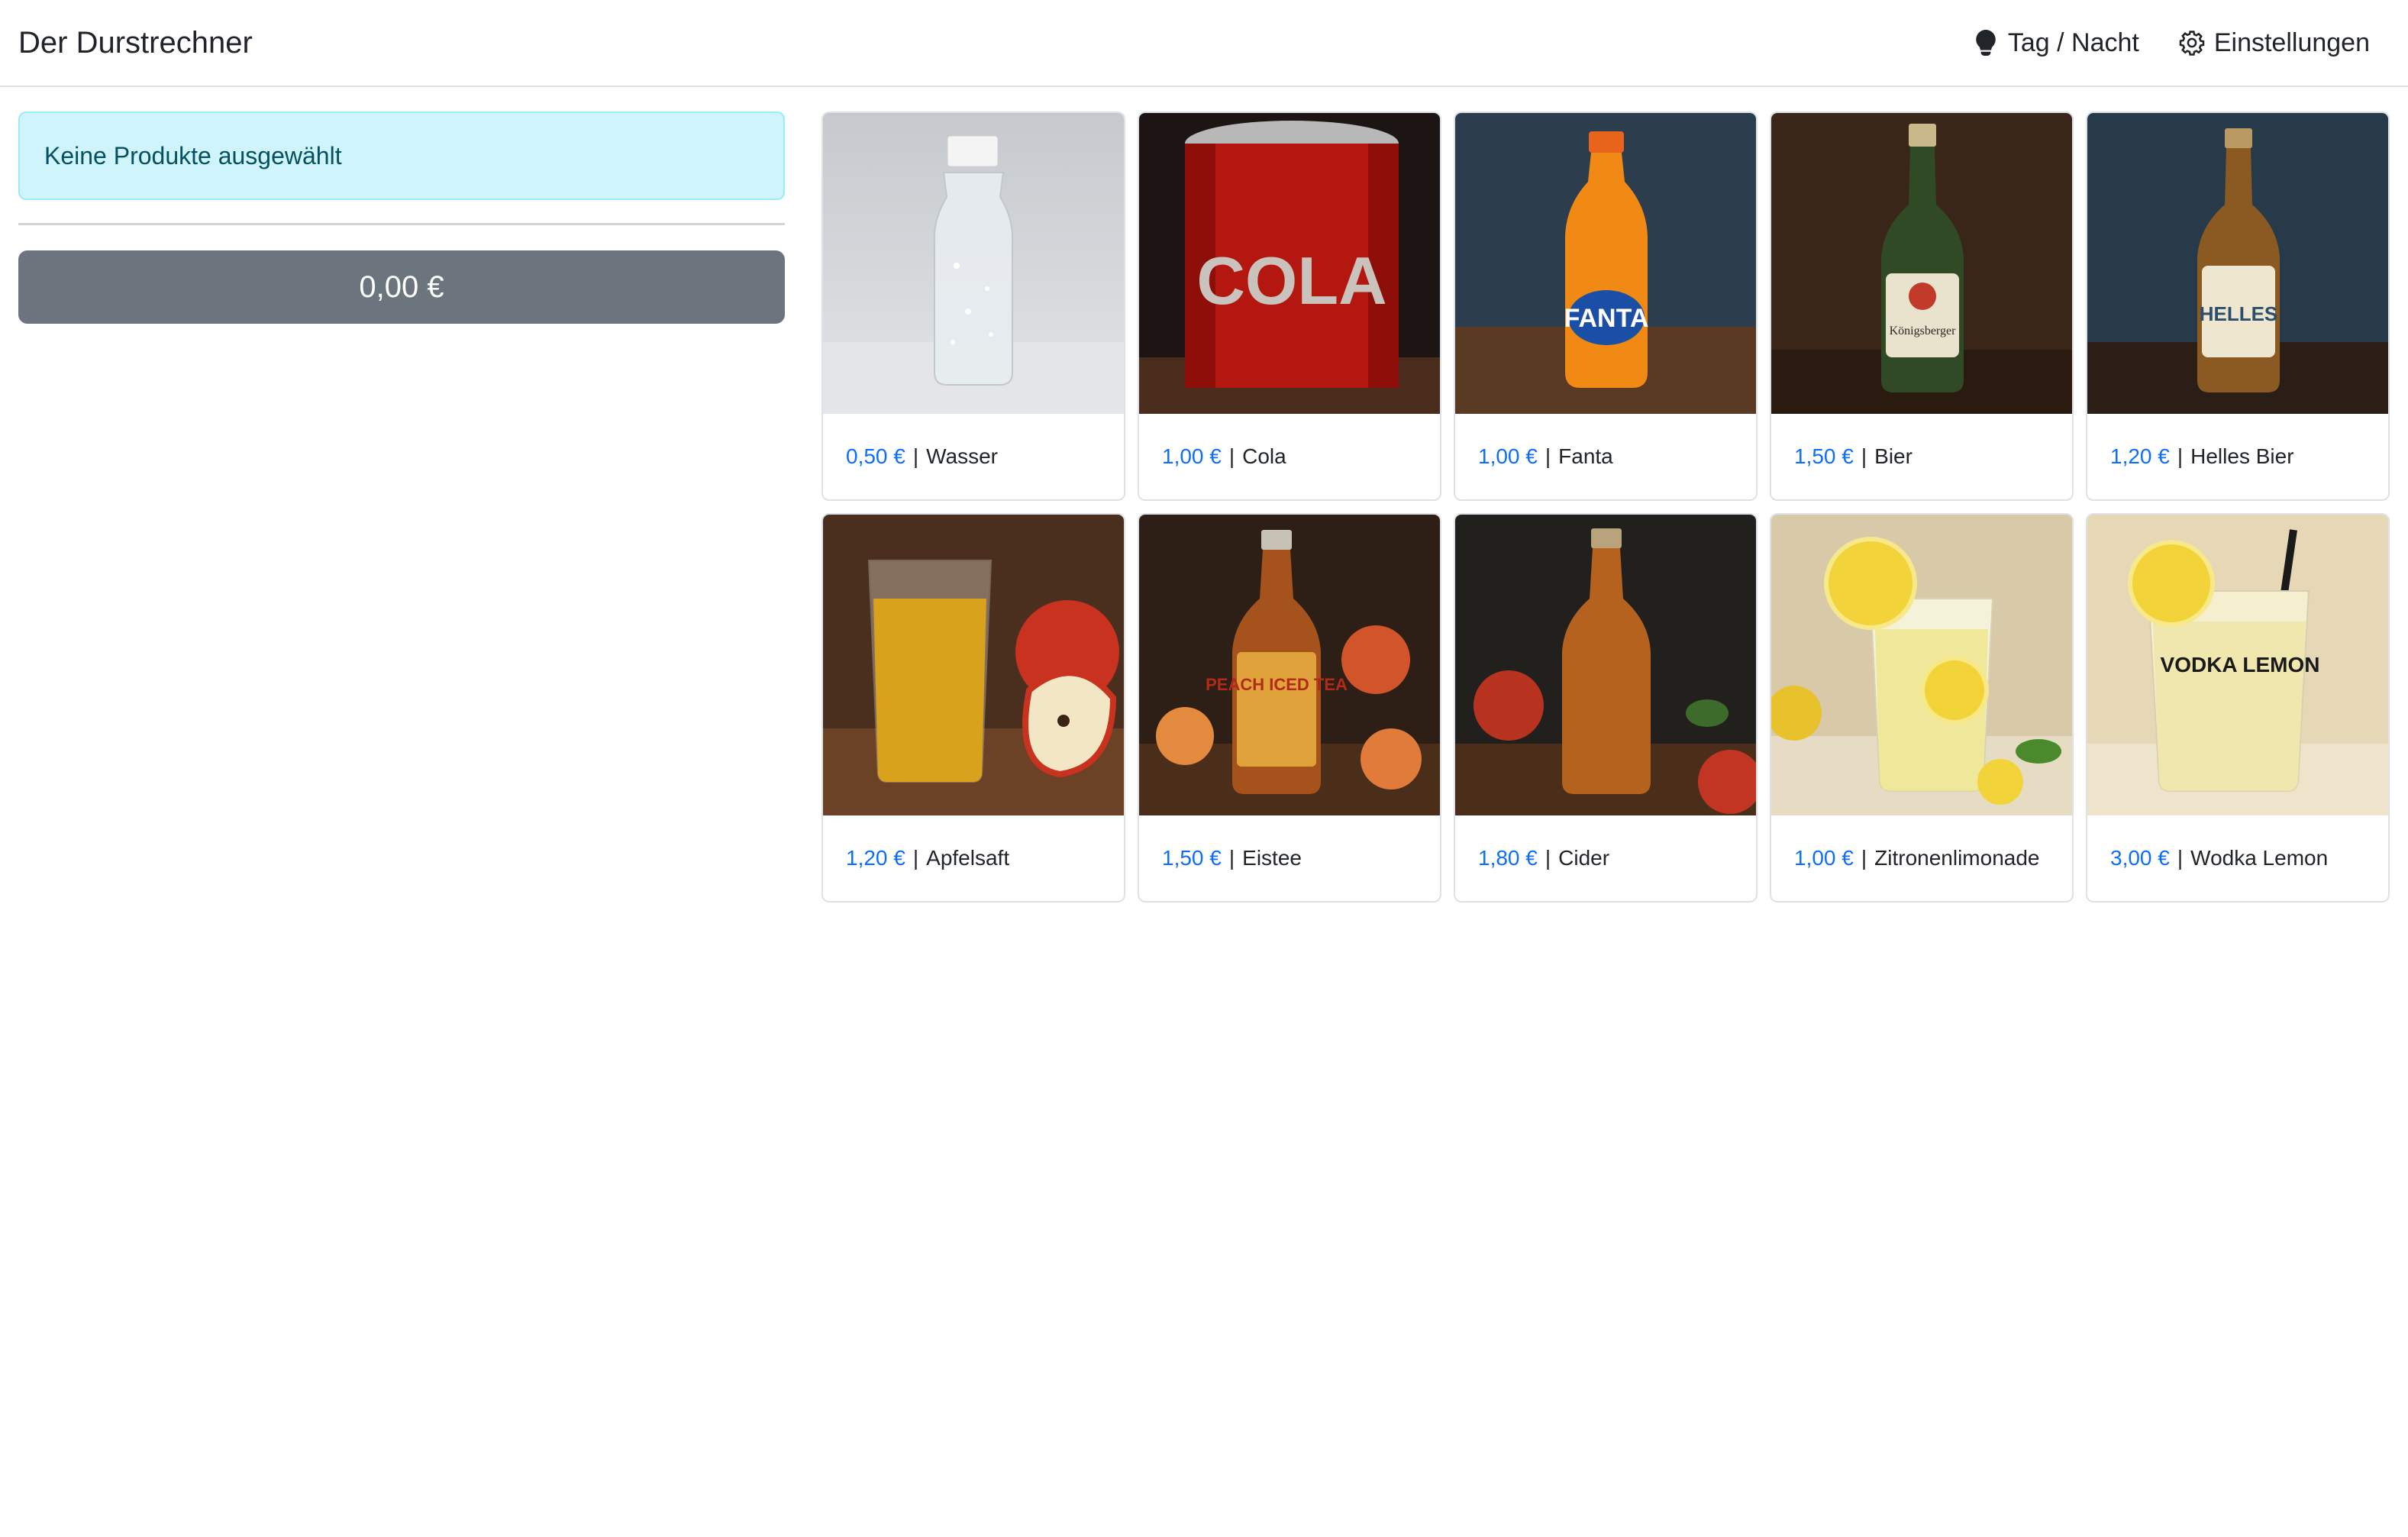 Image resolution: width=2408 pixels, height=1537 pixels. I want to click on product-card-wasser: 0,50 € | Wasser, so click(973, 306).